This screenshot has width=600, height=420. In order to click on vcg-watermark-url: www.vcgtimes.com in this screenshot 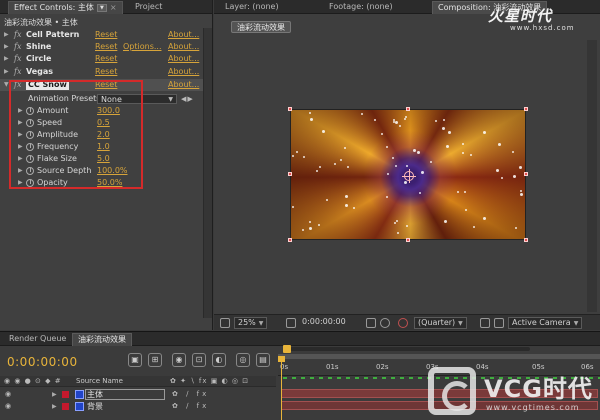, I will do `click(533, 407)`.